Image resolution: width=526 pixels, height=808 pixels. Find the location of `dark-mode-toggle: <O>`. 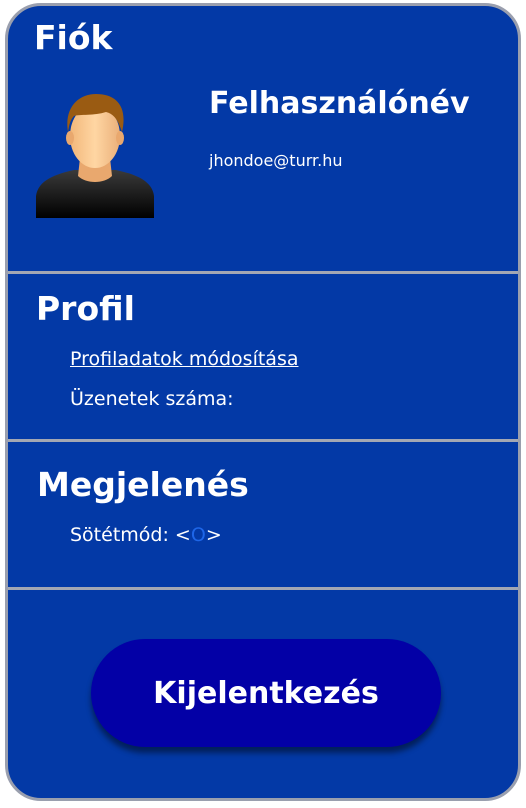

dark-mode-toggle: <O> is located at coordinates (198, 535).